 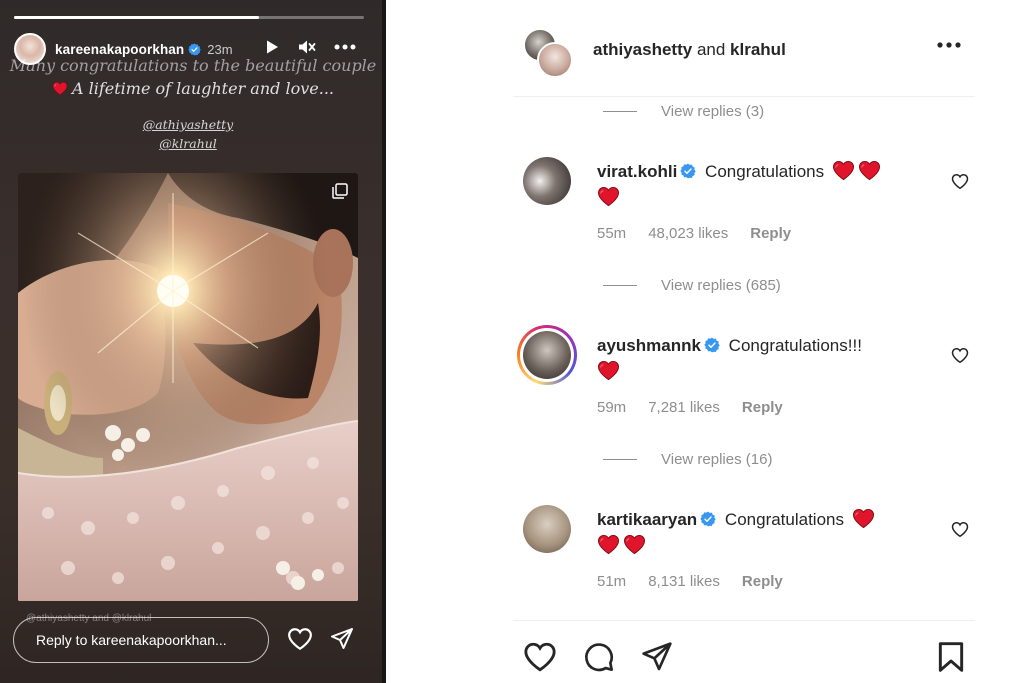 What do you see at coordinates (612, 233) in the screenshot?
I see `comment-time: 55m` at bounding box center [612, 233].